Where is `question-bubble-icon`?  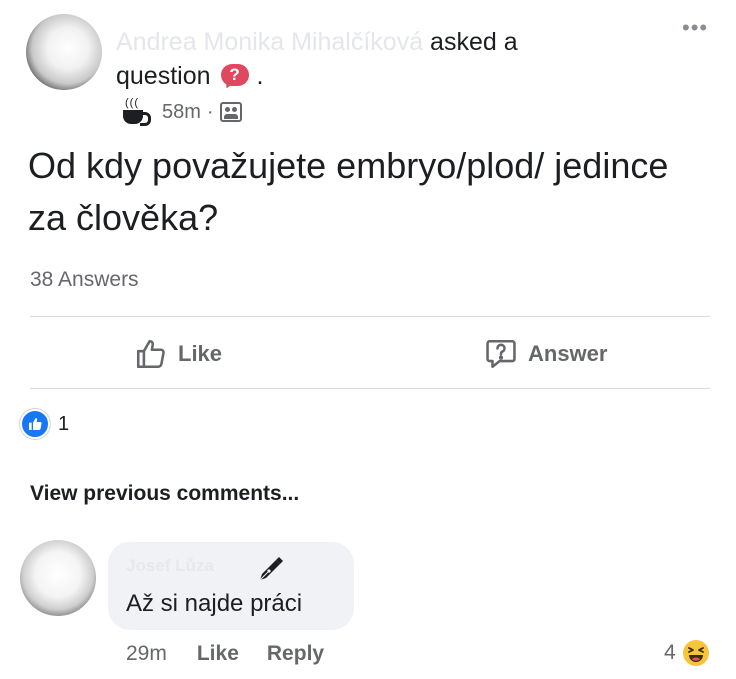 question-bubble-icon is located at coordinates (501, 354).